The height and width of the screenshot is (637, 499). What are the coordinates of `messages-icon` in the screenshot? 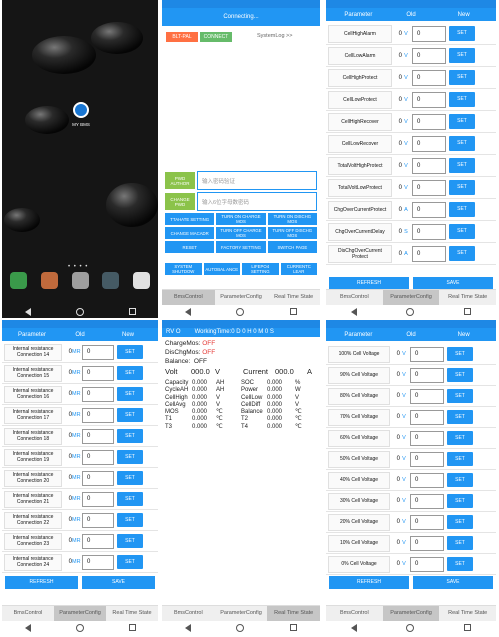 It's located at (80, 280).